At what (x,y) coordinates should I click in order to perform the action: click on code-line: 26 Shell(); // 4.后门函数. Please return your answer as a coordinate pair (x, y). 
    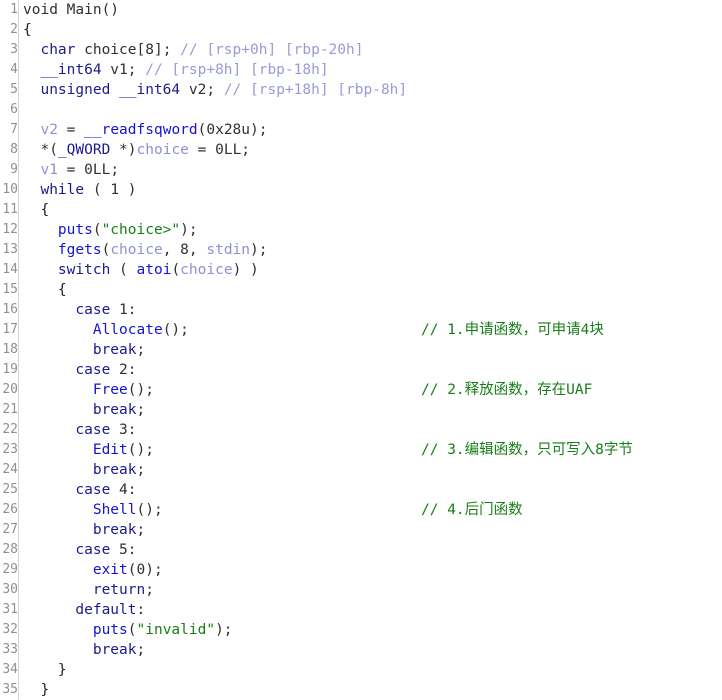
    Looking at the image, I should click on (361, 510).